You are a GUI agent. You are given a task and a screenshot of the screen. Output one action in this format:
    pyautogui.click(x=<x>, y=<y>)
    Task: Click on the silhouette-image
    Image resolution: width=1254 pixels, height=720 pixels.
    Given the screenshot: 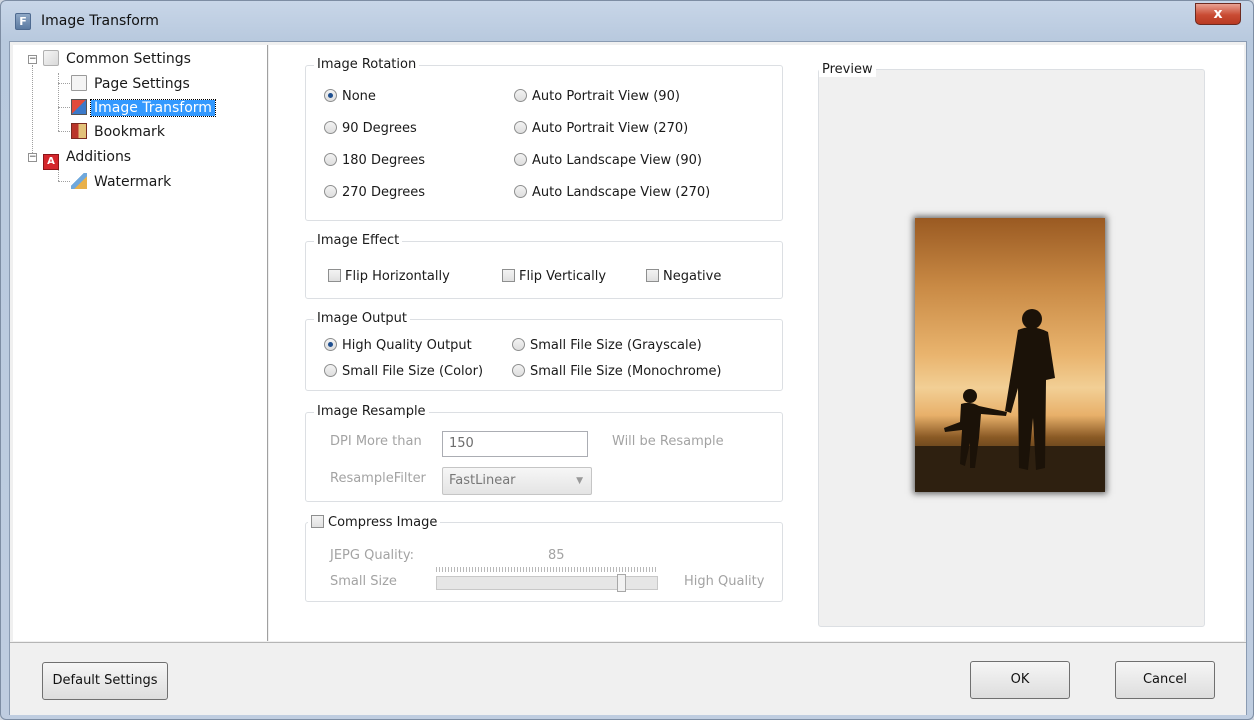 What is the action you would take?
    pyautogui.click(x=1010, y=400)
    